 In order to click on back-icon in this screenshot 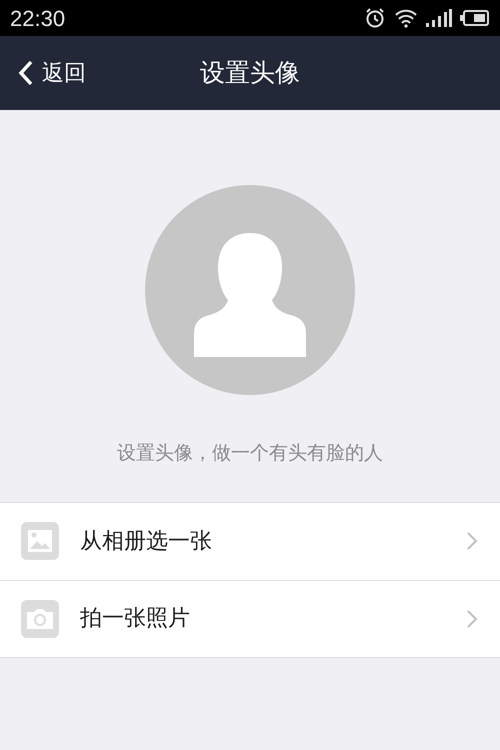, I will do `click(26, 73)`.